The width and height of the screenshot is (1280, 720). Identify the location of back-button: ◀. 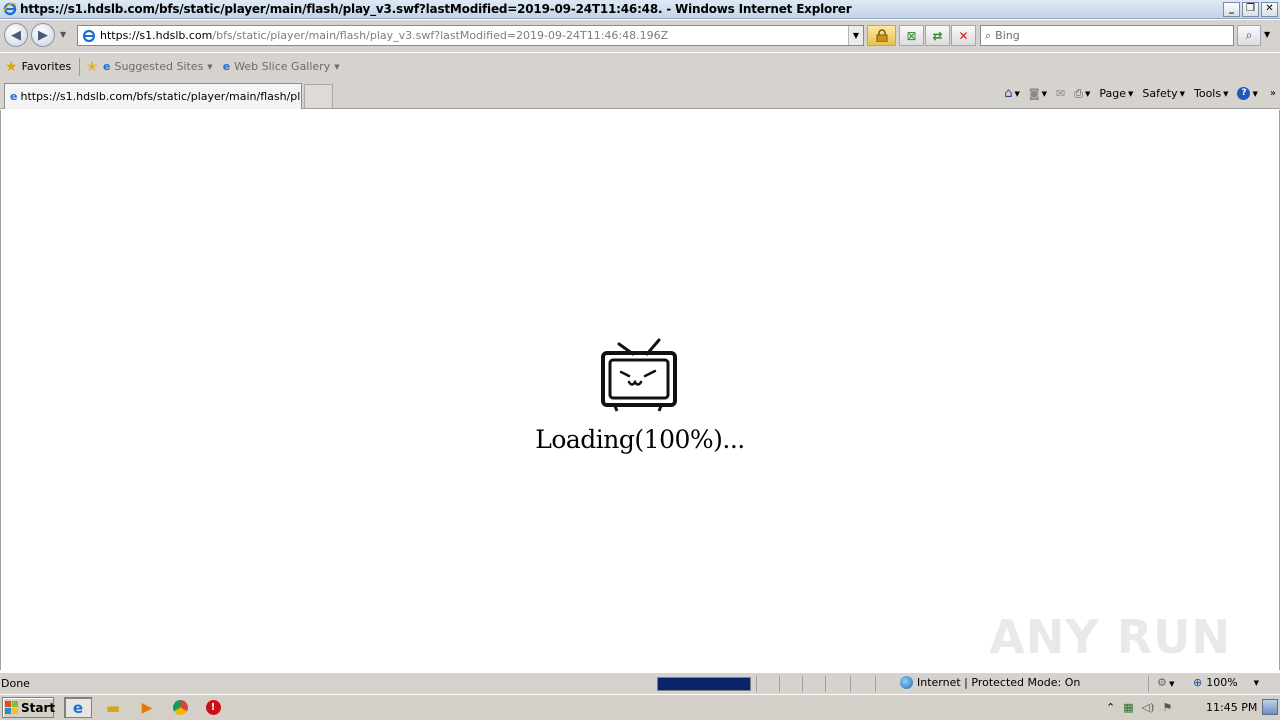
(16, 35).